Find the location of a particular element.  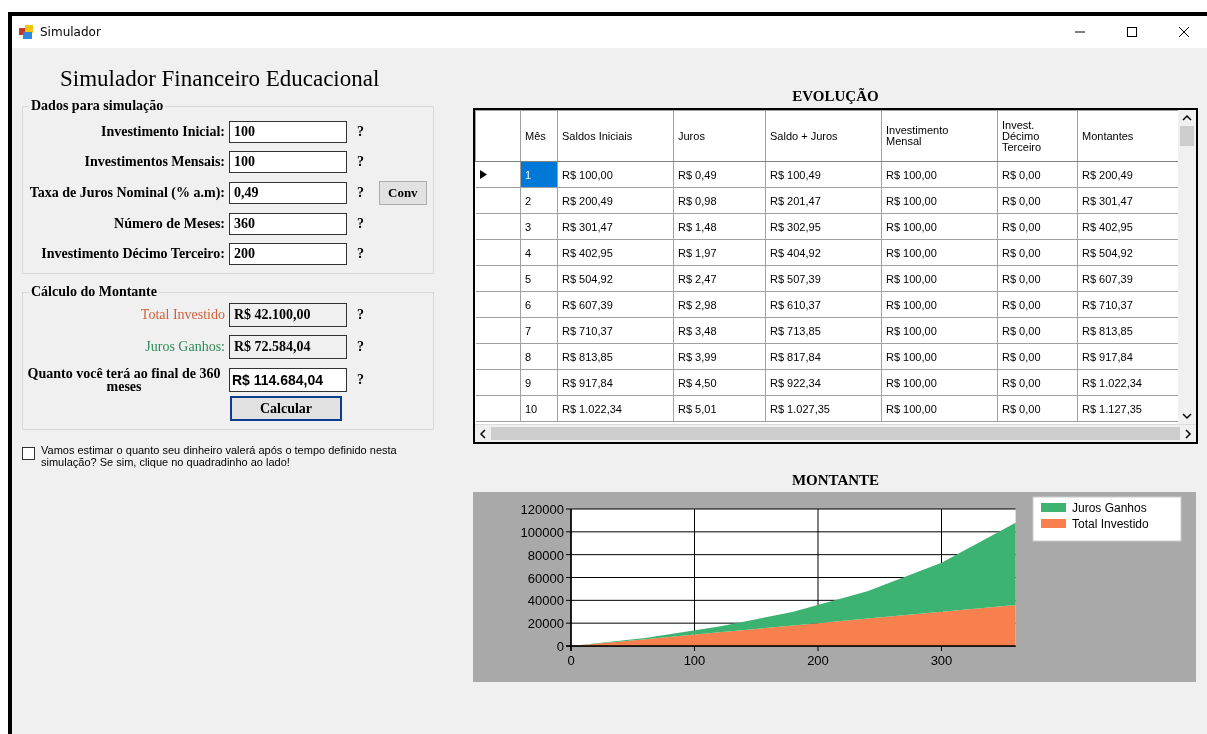

table-cell: 5 is located at coordinates (539, 278).